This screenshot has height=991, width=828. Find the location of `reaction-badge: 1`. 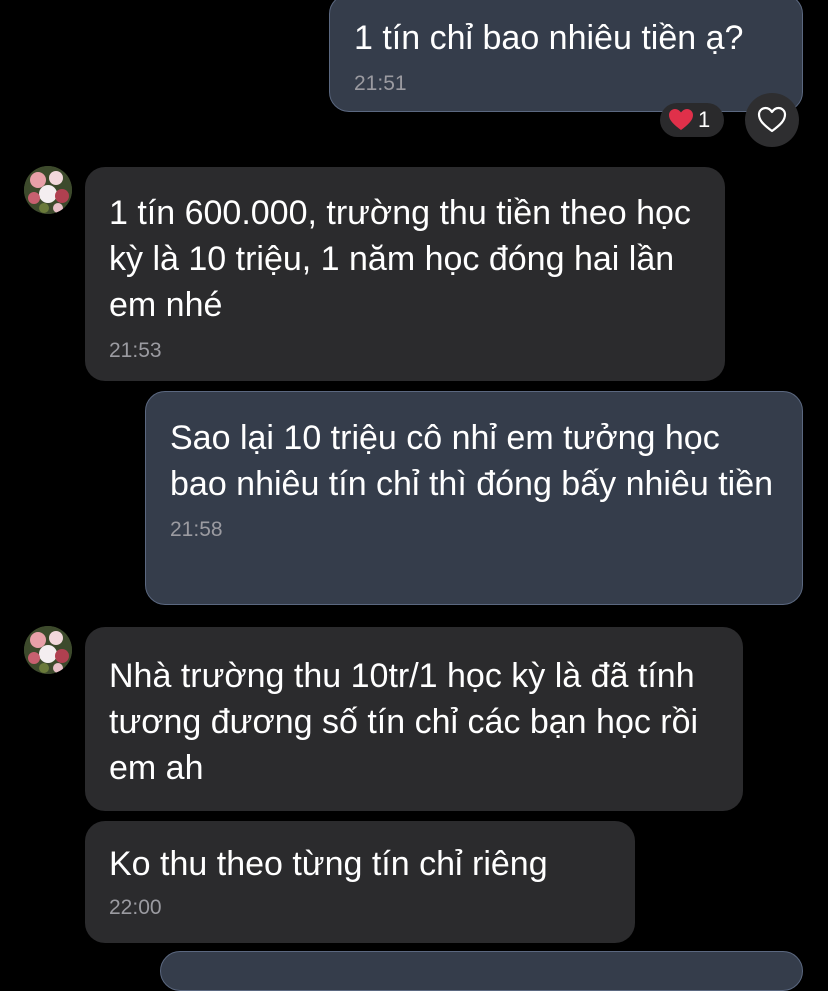

reaction-badge: 1 is located at coordinates (692, 120).